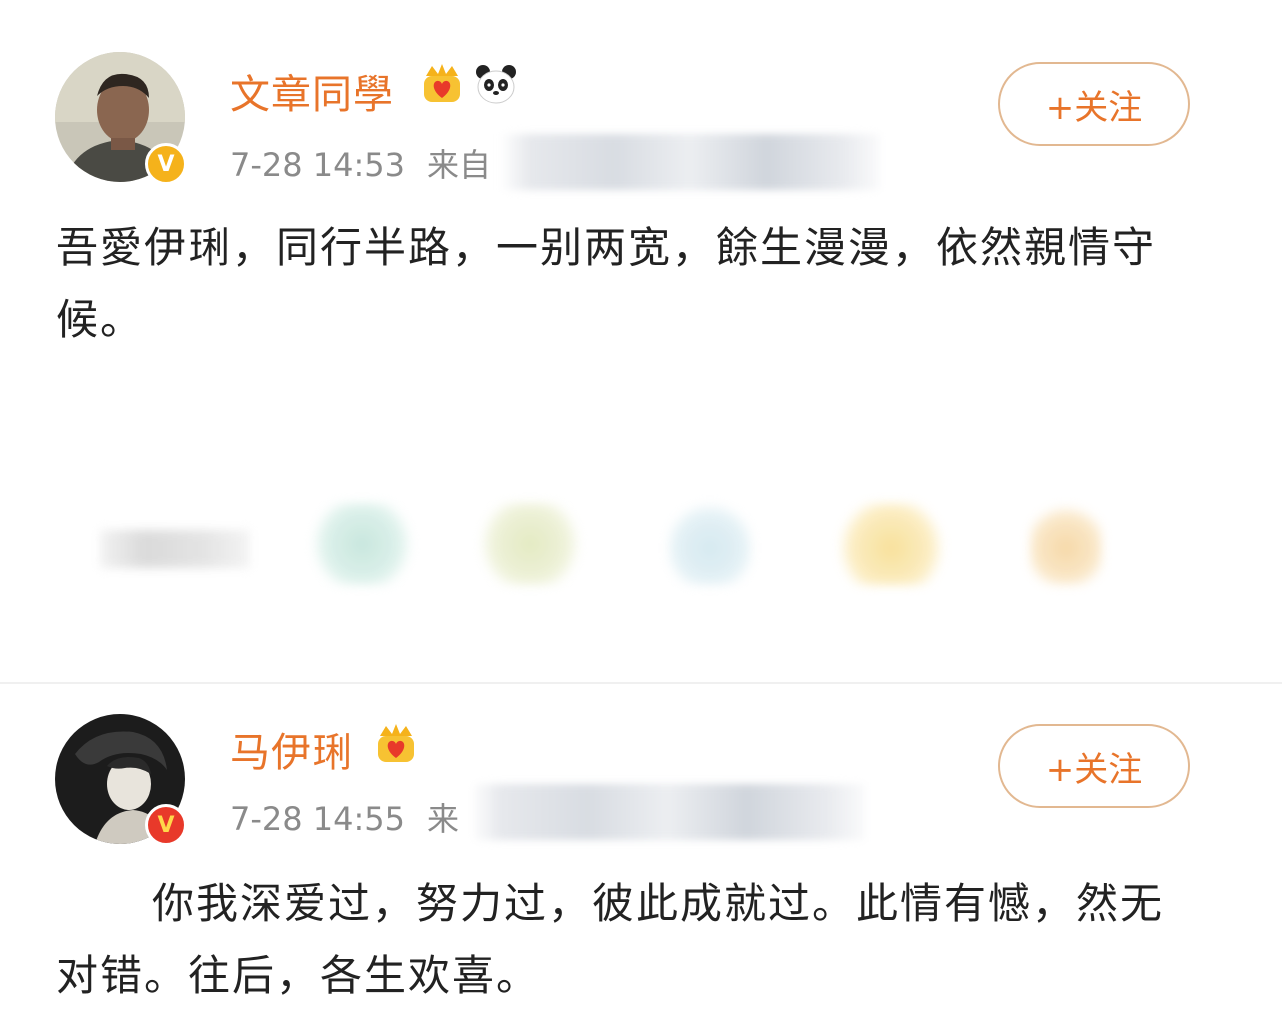  What do you see at coordinates (291, 749) in the screenshot?
I see `username: 马伊琍` at bounding box center [291, 749].